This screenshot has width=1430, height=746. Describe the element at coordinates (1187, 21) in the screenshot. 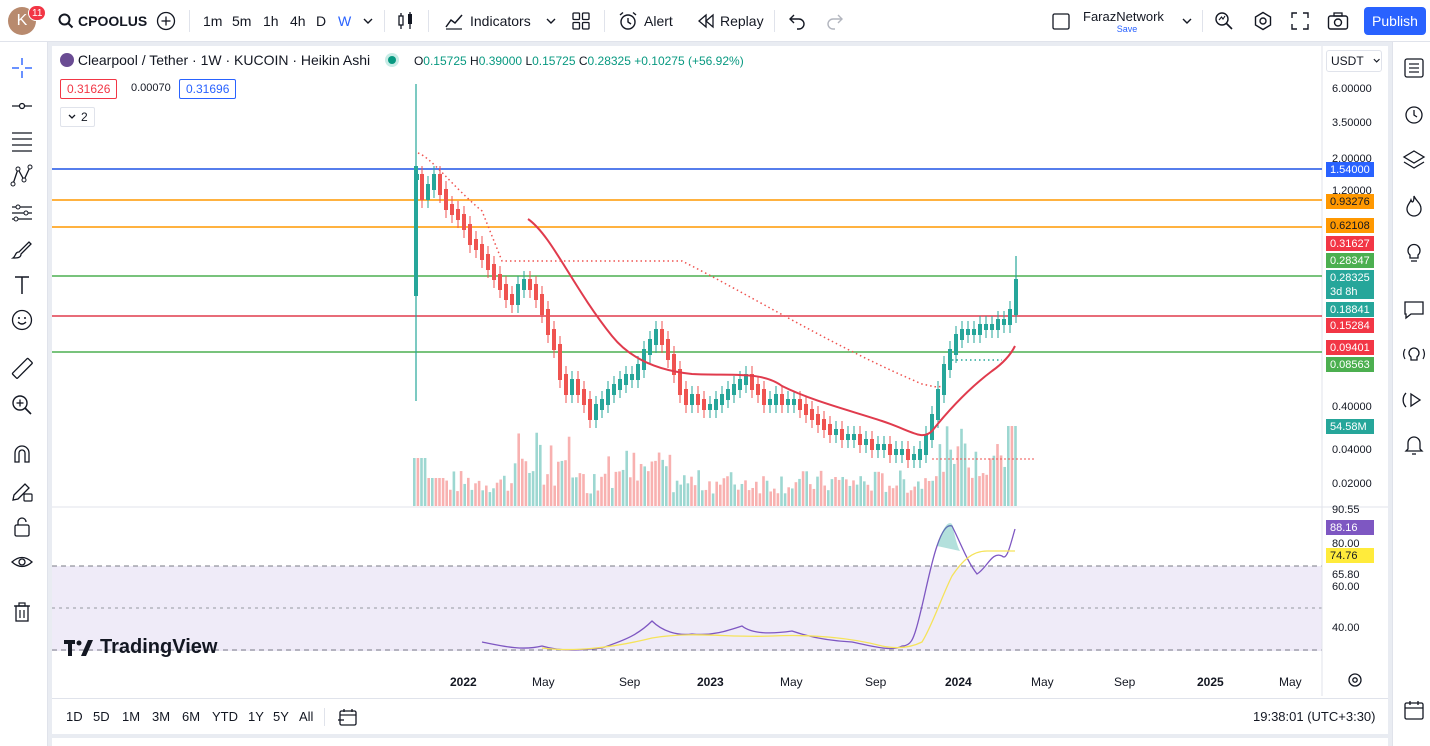

I see `layout-dropdown` at that location.